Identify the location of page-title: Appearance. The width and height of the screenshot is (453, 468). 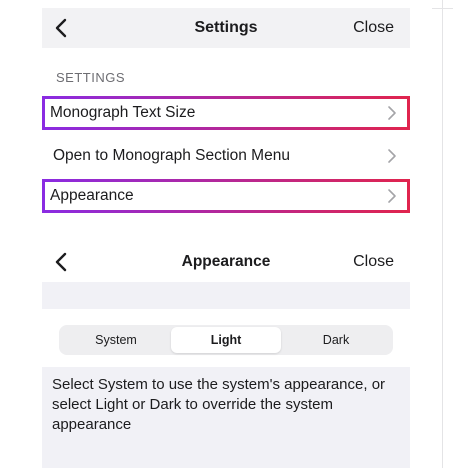
(226, 261).